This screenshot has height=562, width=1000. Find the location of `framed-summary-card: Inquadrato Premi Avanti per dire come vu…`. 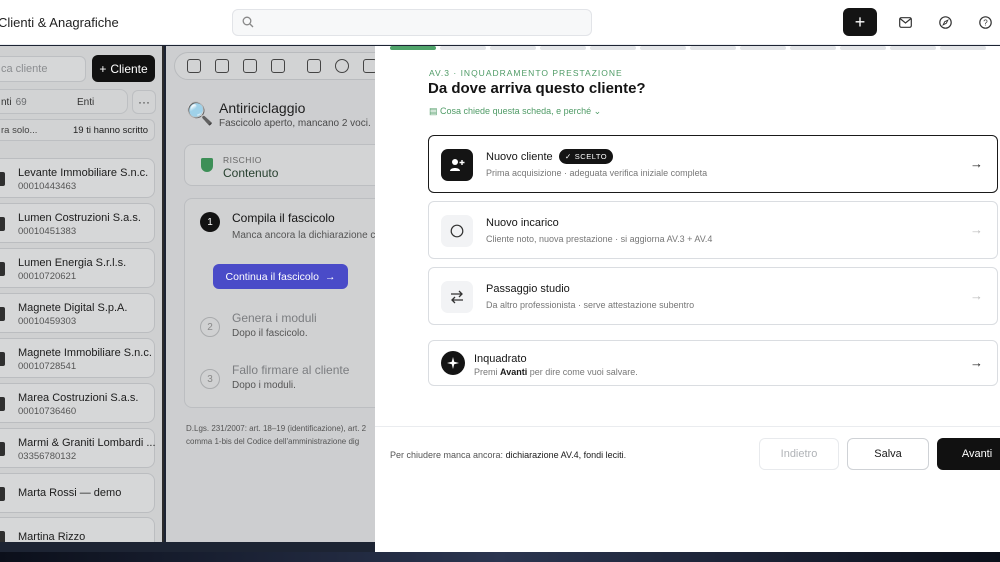

framed-summary-card: Inquadrato Premi Avanti per dire come vu… is located at coordinates (713, 363).